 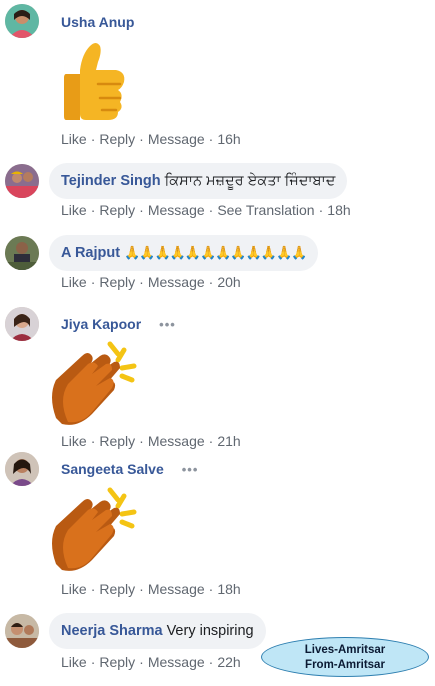 What do you see at coordinates (95, 82) in the screenshot?
I see `thumbs-up-icon` at bounding box center [95, 82].